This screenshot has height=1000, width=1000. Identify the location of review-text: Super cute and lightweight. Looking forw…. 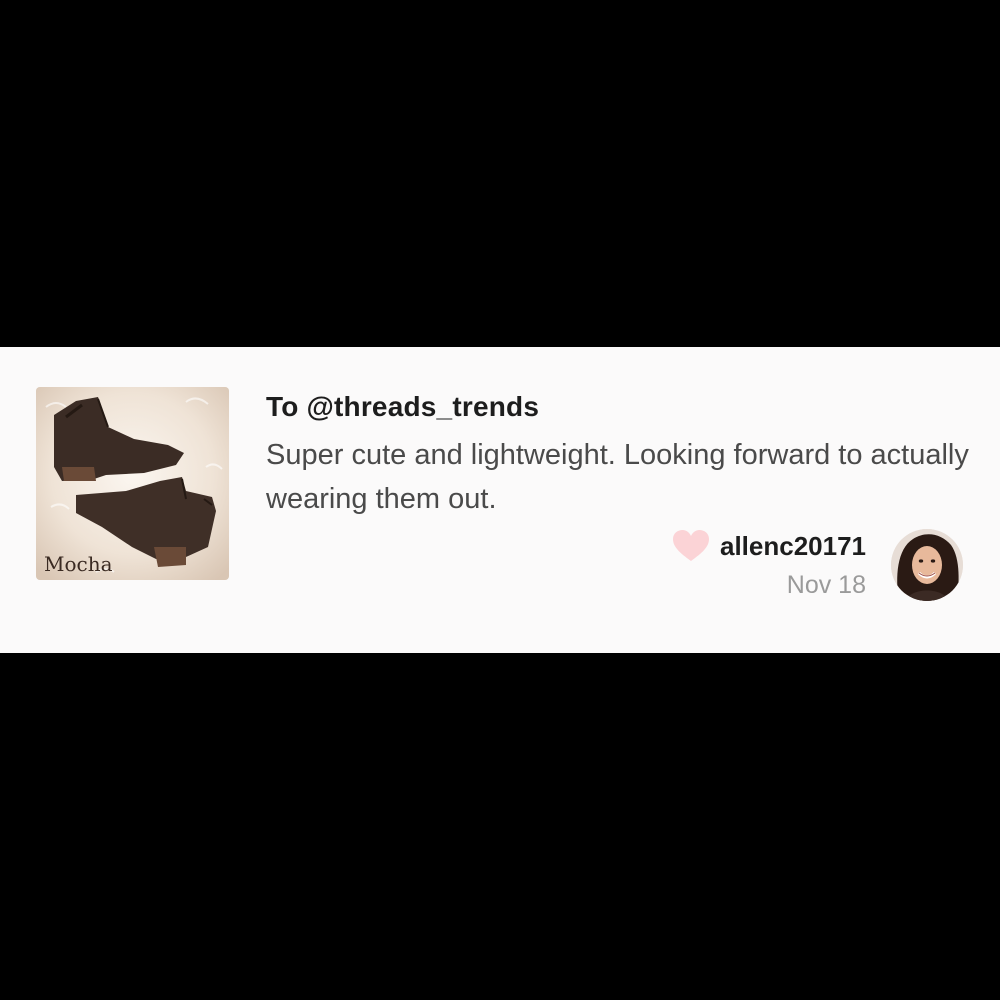
(617, 477).